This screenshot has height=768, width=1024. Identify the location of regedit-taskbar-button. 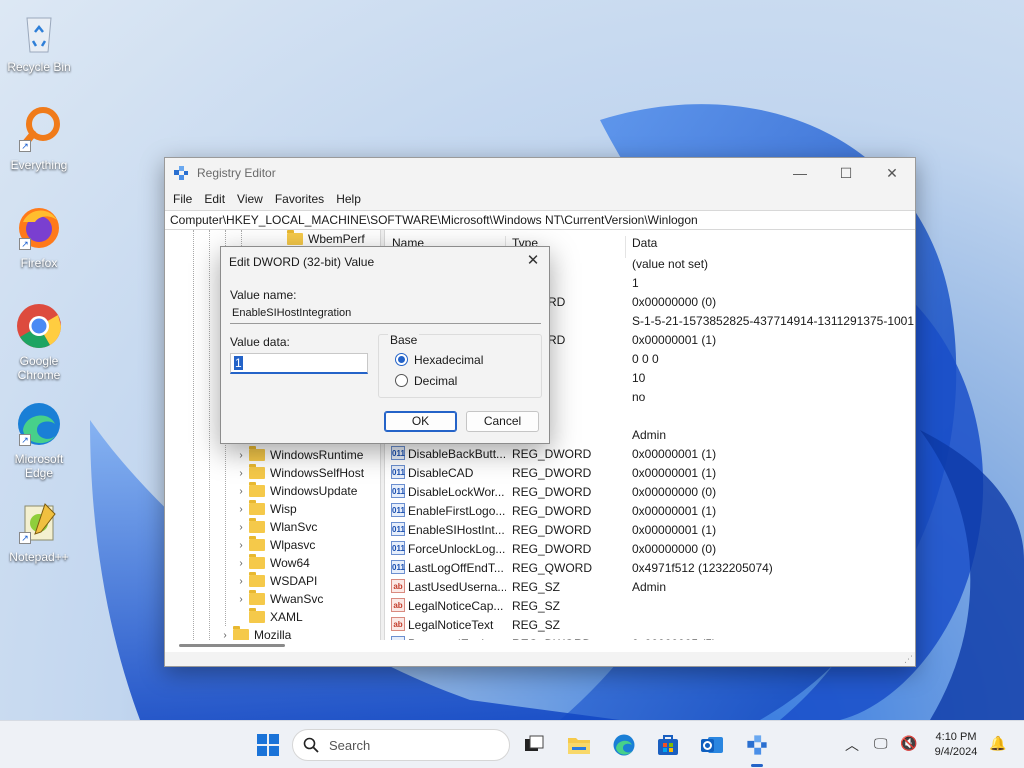
(757, 745).